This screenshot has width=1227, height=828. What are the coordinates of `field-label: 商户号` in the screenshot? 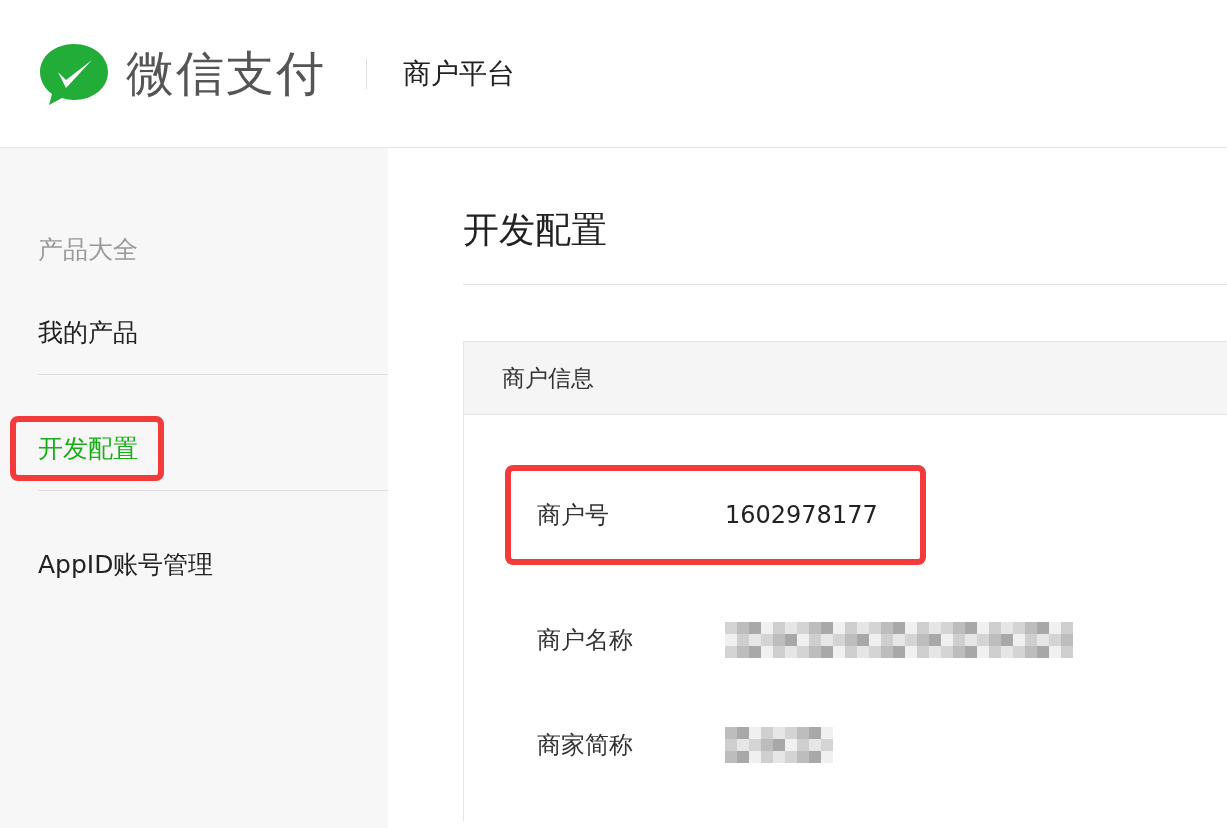 It's located at (573, 515).